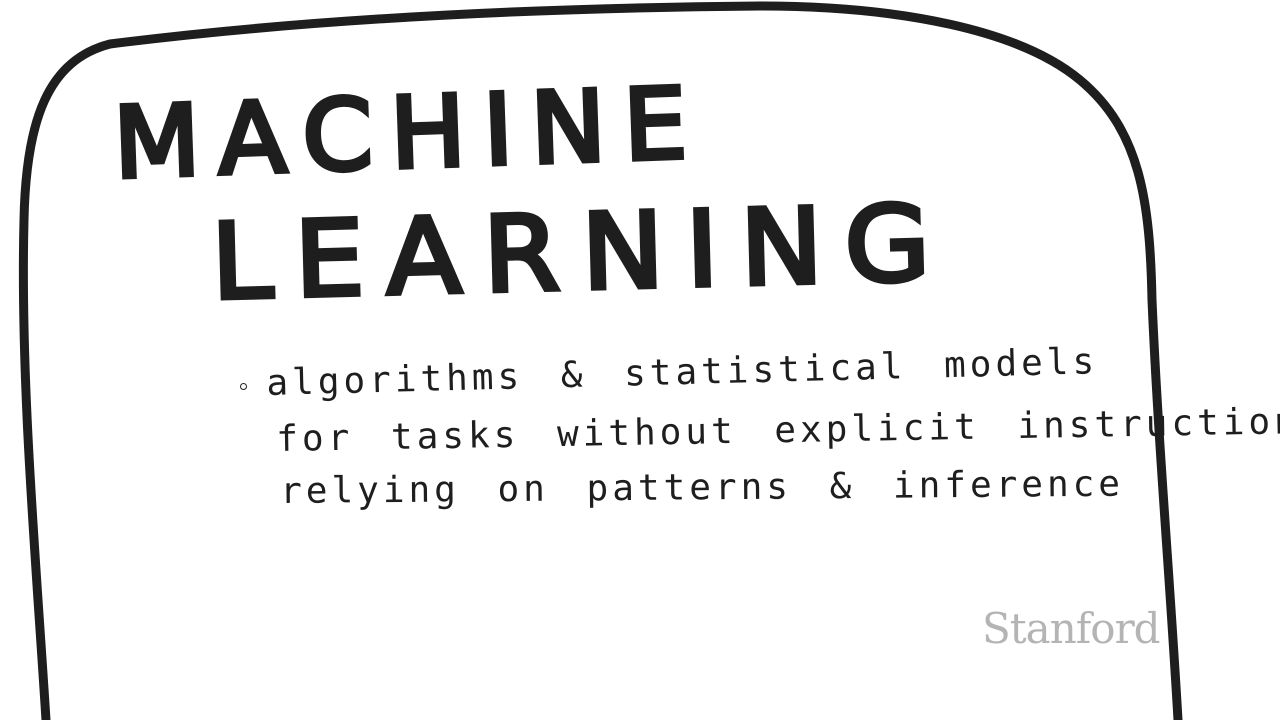 The image size is (1280, 720). What do you see at coordinates (1071, 628) in the screenshot?
I see `stanford-watermark: Stanford` at bounding box center [1071, 628].